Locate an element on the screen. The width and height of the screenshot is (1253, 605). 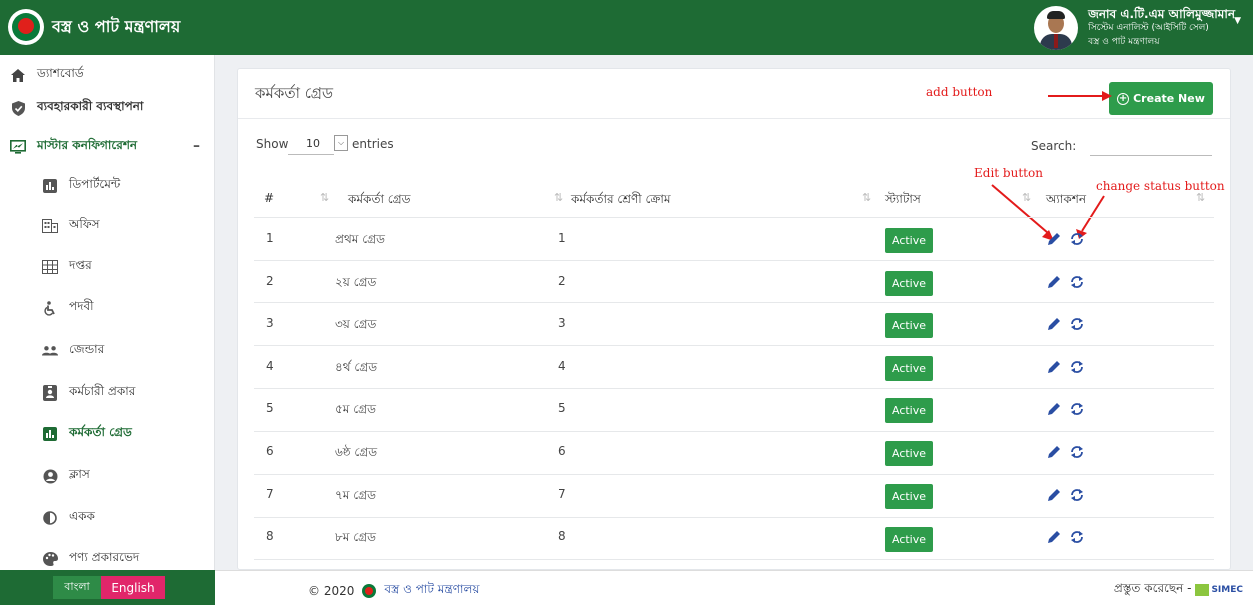
page-title: কর্মকর্তা গ্রেড is located at coordinates (294, 93).